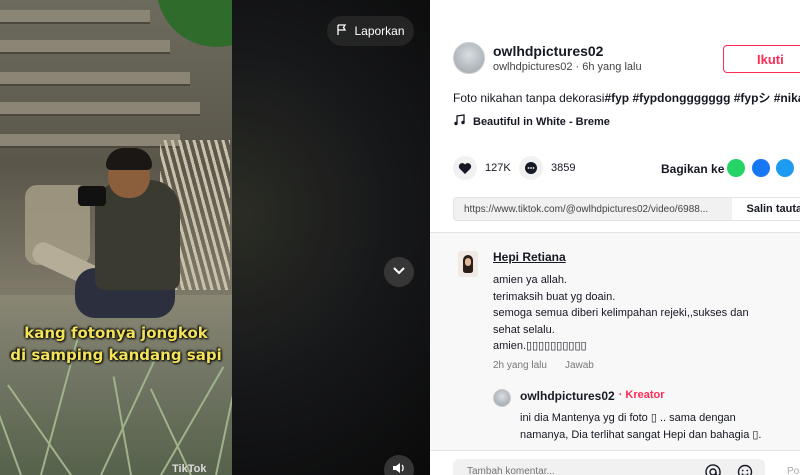 This screenshot has height=475, width=800. What do you see at coordinates (567, 67) in the screenshot?
I see `author-submeta: owlhdpictures02 · 6h yang lalu` at bounding box center [567, 67].